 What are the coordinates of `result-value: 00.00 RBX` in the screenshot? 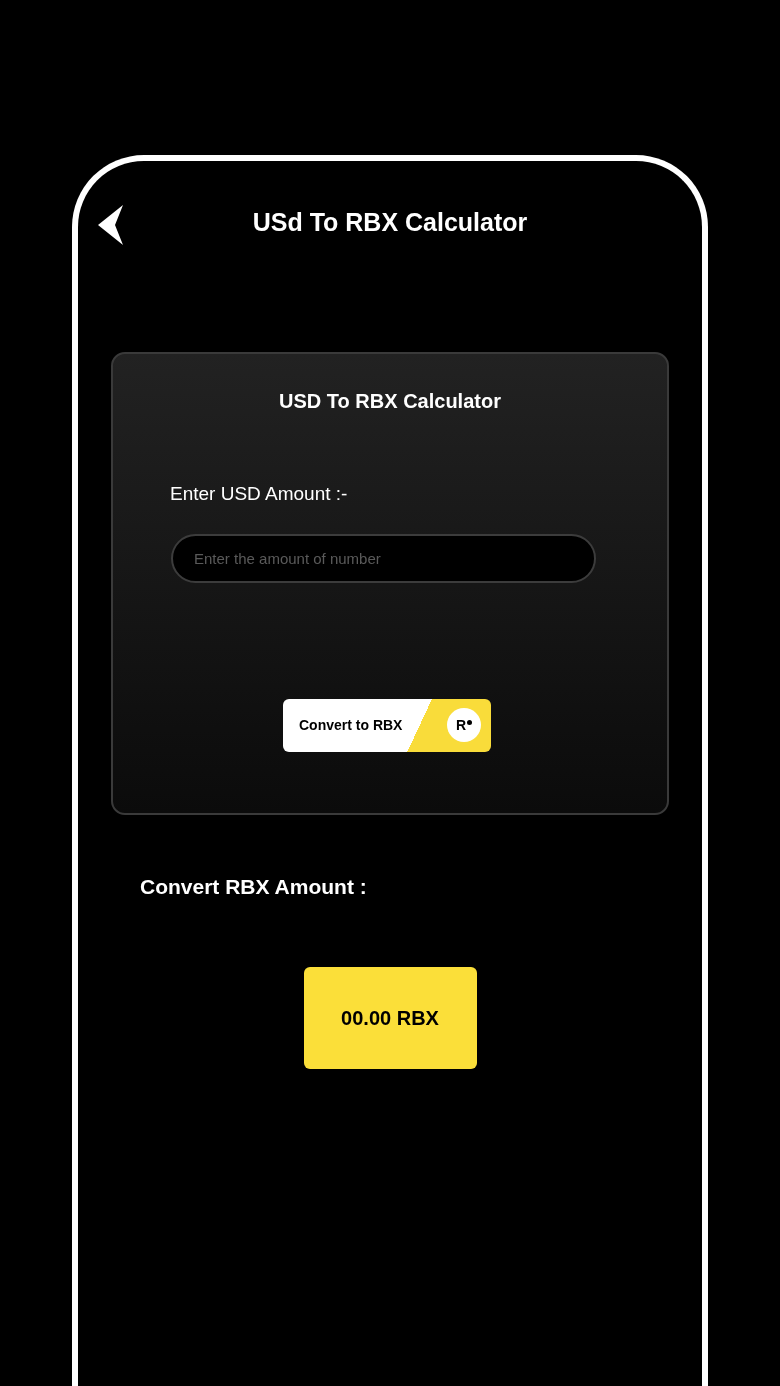 It's located at (390, 1017).